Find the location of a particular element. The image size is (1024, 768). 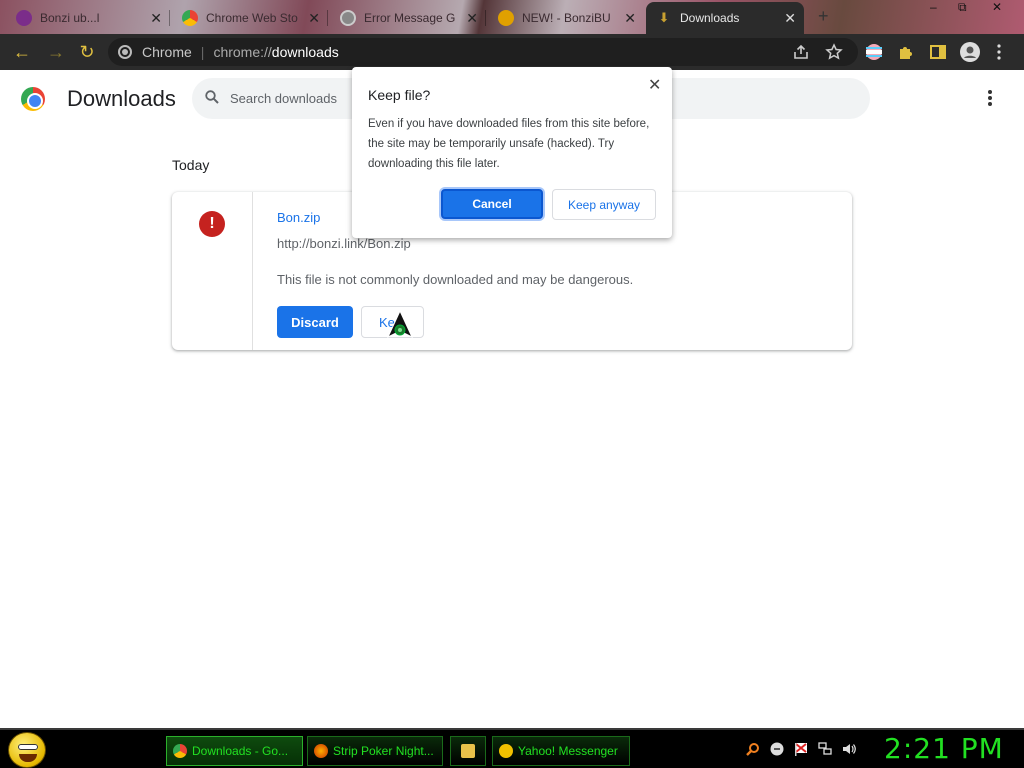

volume-icon is located at coordinates (849, 749).